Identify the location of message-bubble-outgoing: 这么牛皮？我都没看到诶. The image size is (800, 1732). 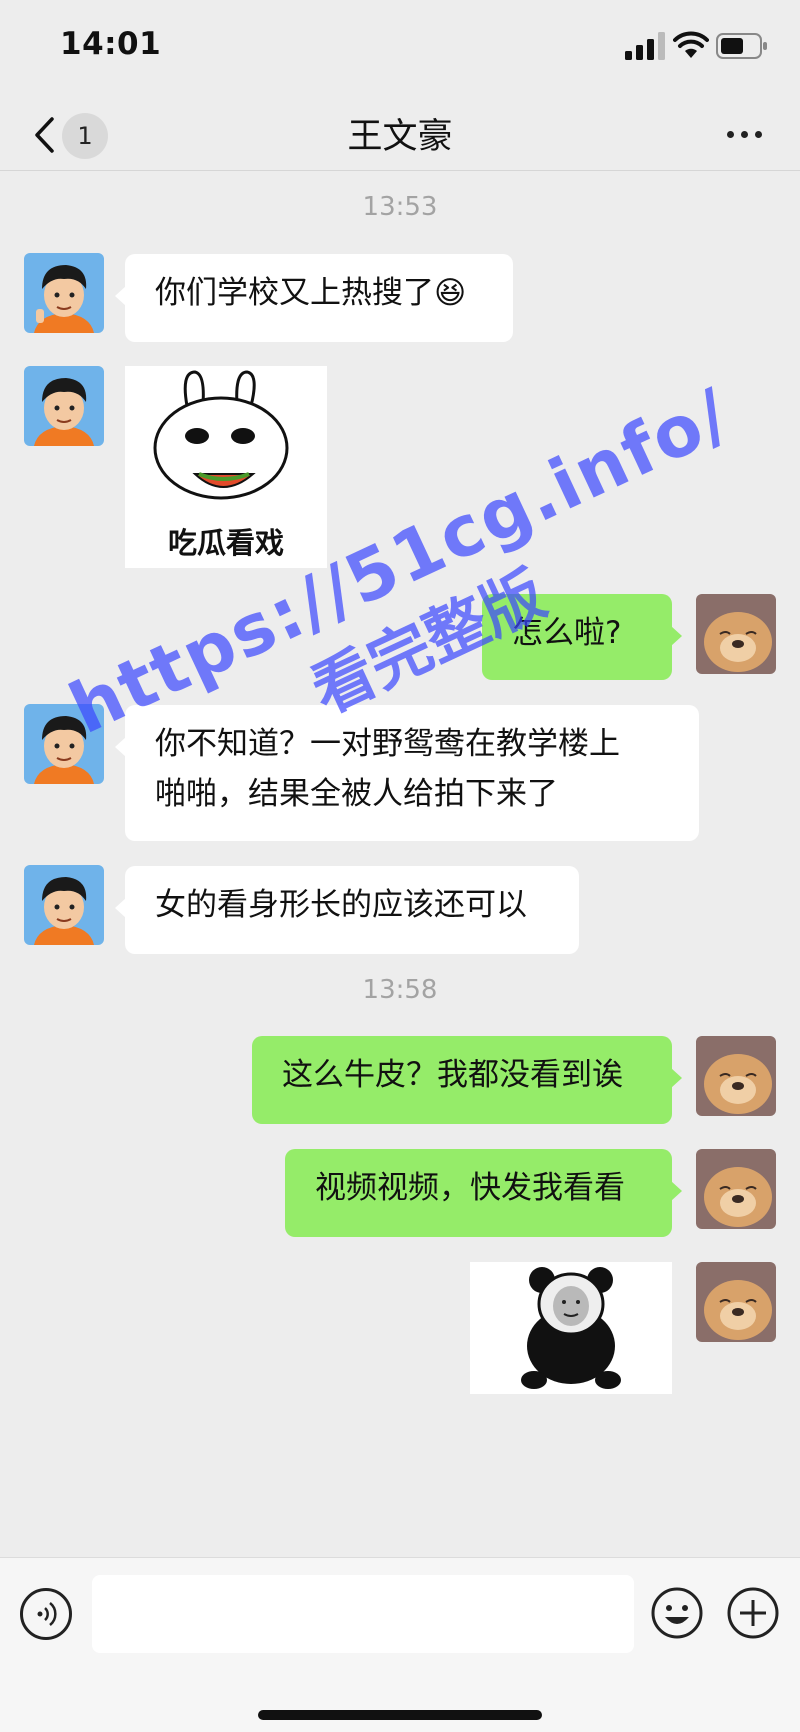
(467, 1080).